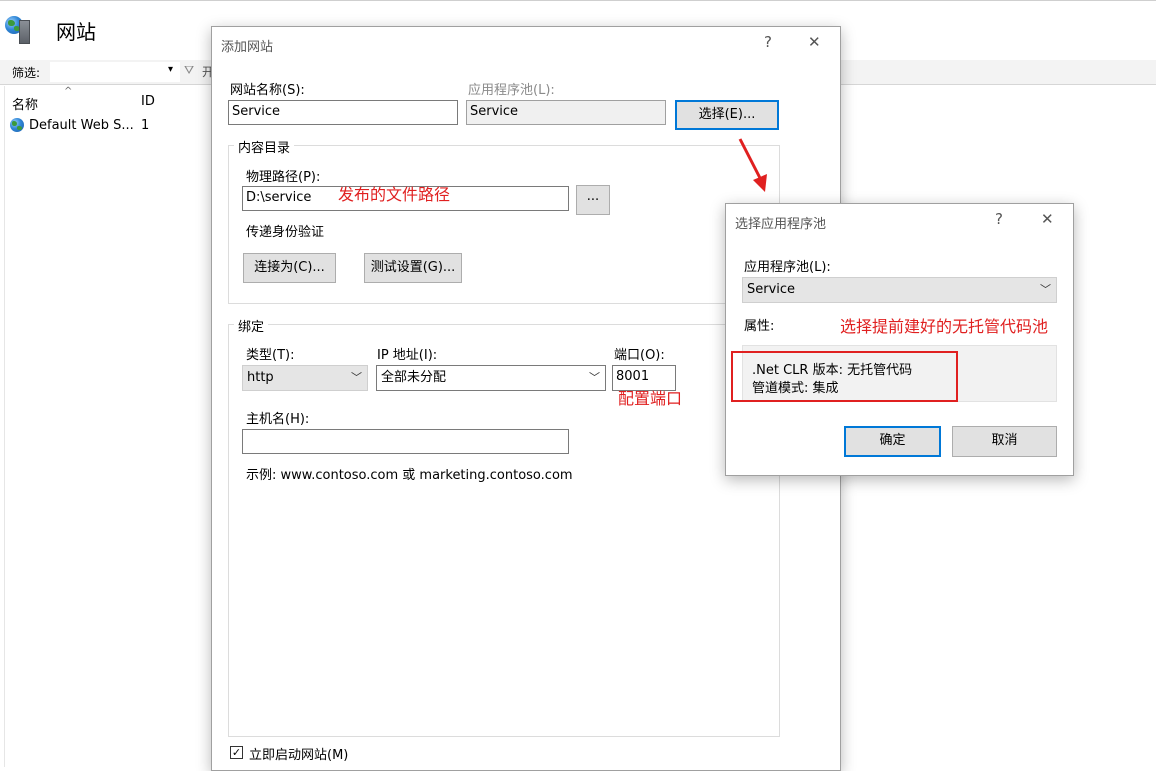 This screenshot has height=771, width=1156. What do you see at coordinates (283, 177) in the screenshot?
I see `physical-path-label: 物理路径(P):` at bounding box center [283, 177].